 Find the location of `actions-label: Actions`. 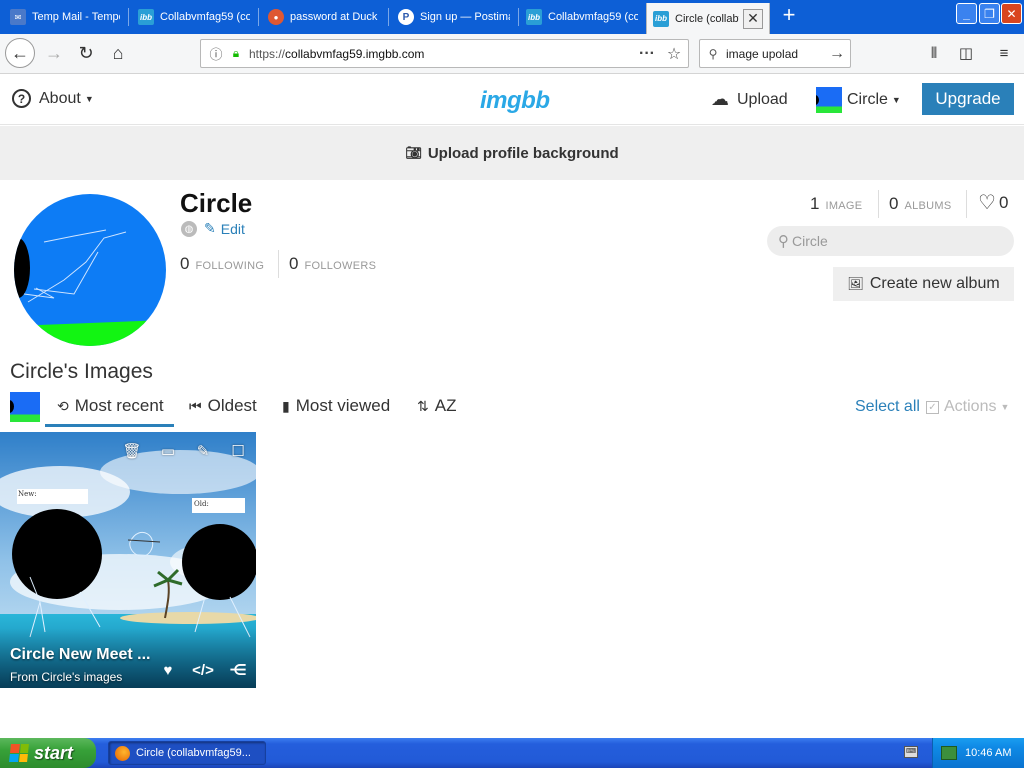

actions-label: Actions is located at coordinates (970, 406).